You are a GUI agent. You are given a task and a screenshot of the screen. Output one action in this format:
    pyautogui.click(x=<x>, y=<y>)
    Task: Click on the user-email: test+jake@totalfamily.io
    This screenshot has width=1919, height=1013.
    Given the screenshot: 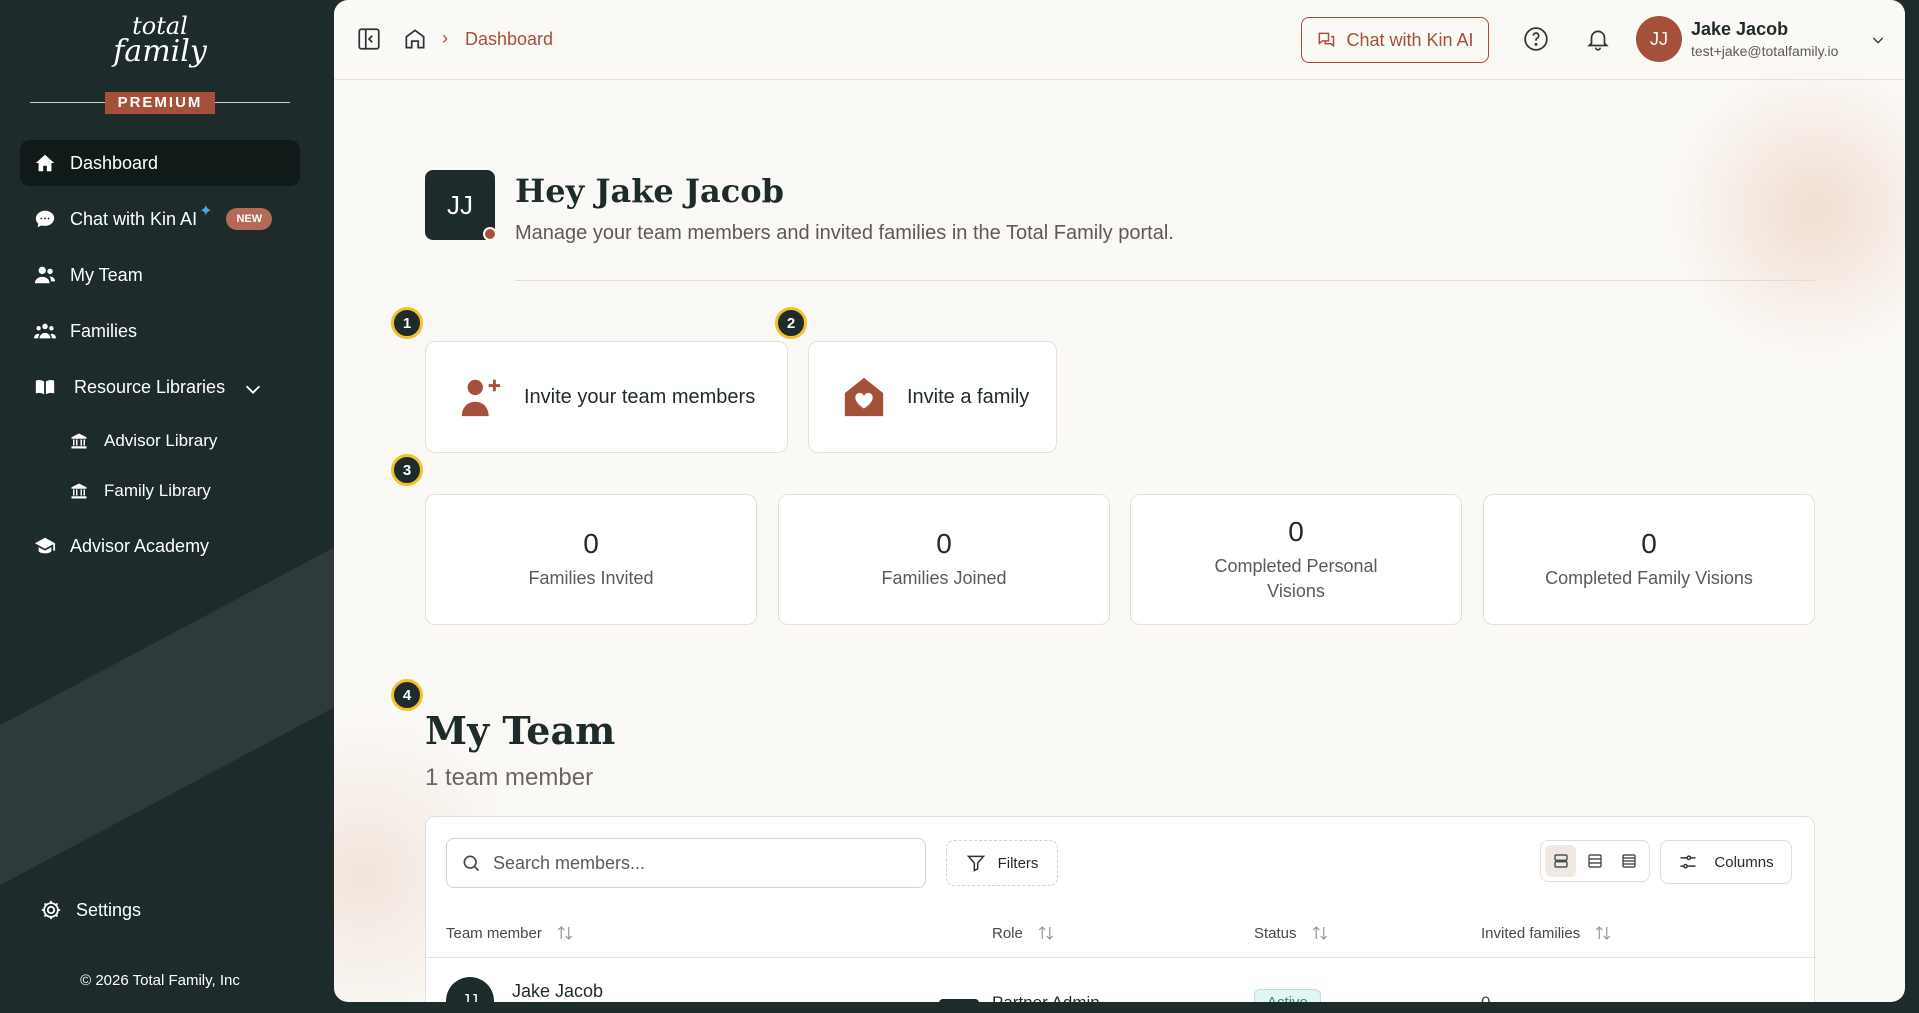 What is the action you would take?
    pyautogui.click(x=1765, y=51)
    